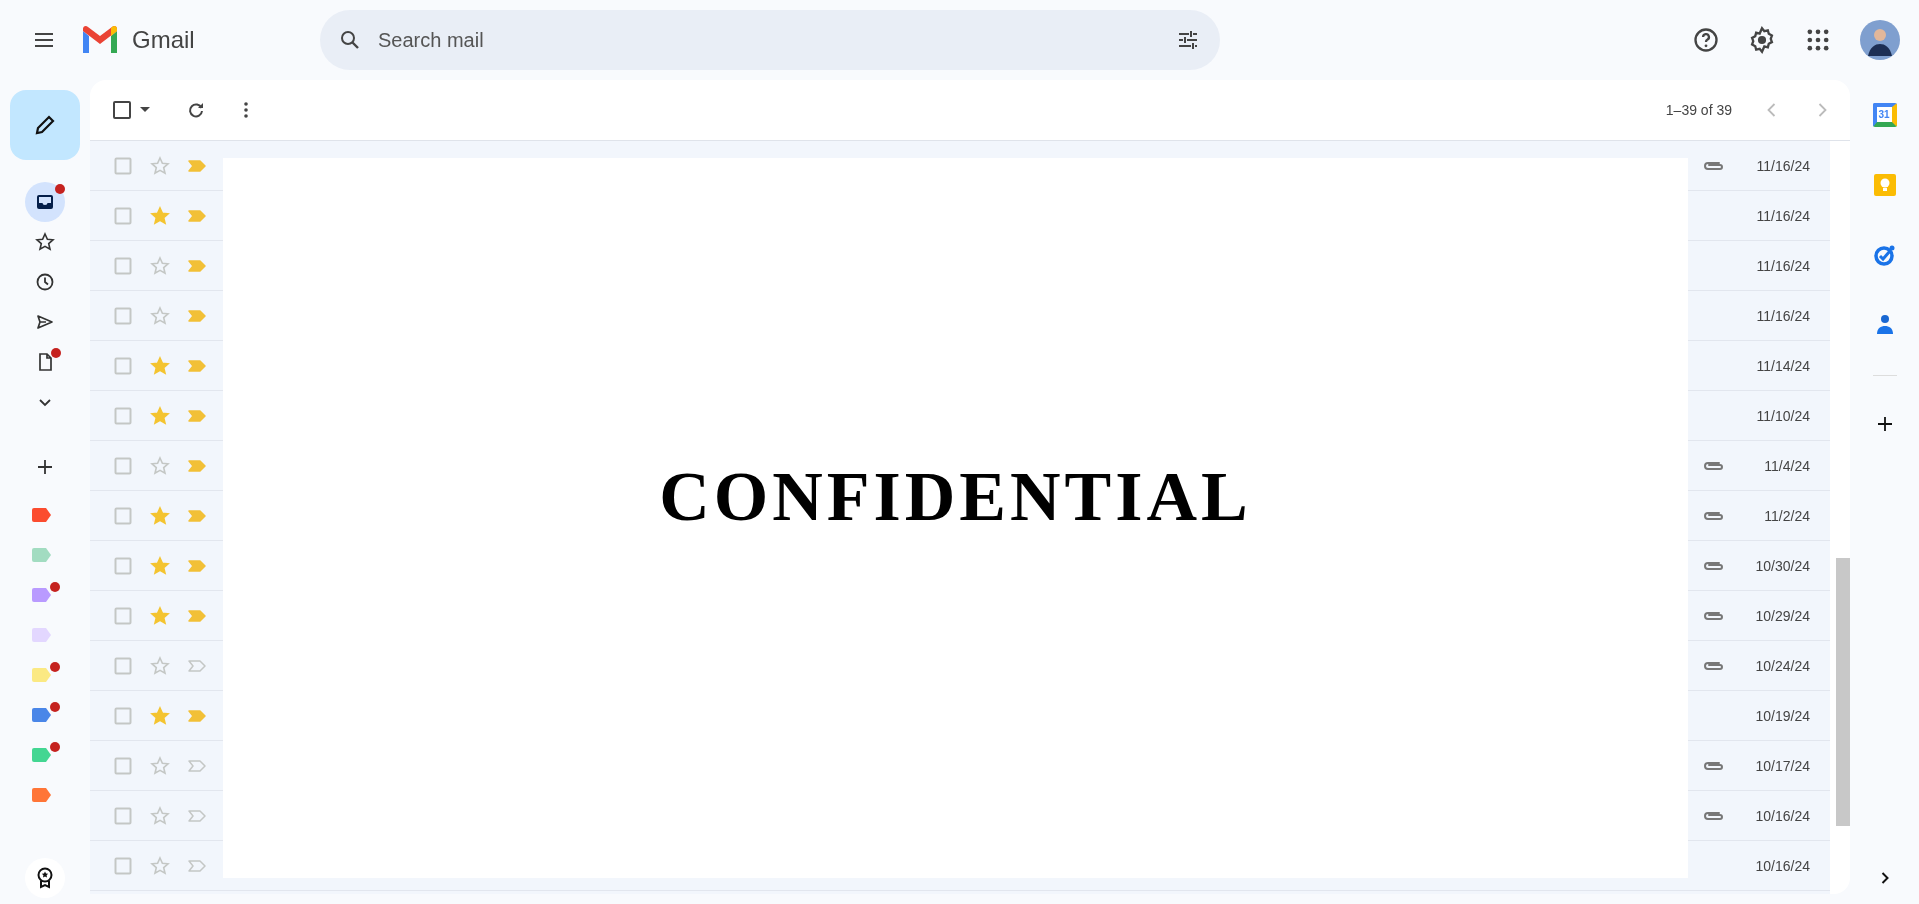 The image size is (1919, 904). I want to click on calendar-icon: 31, so click(1884, 115).